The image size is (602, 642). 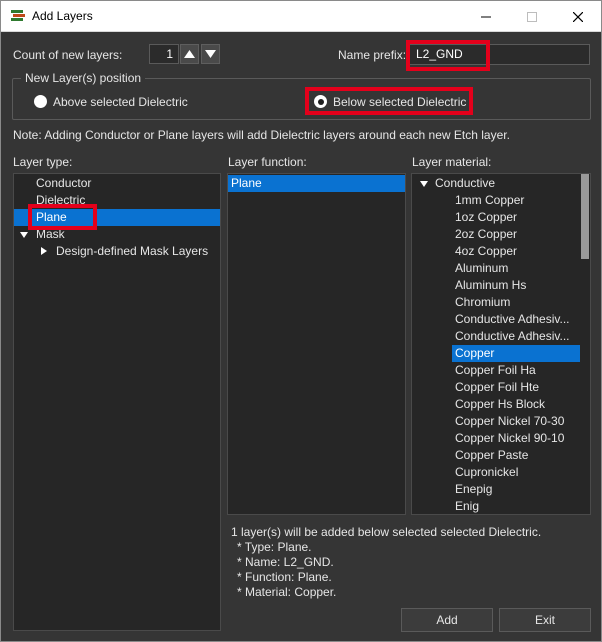 I want to click on material-item: Copper Nickel 70-30, so click(x=516, y=421).